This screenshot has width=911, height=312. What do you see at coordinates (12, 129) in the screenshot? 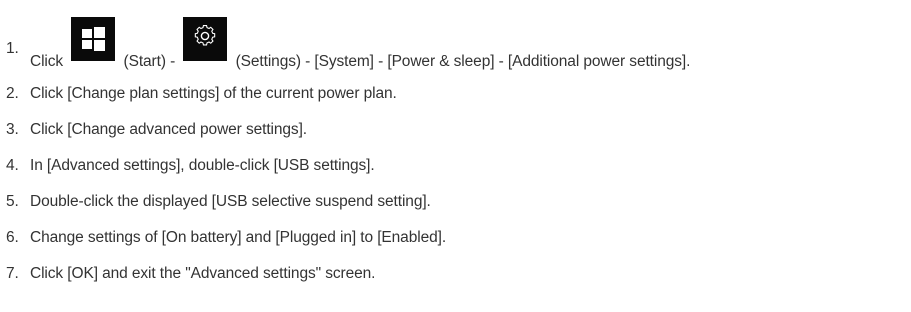
I see `step-number: 3.` at bounding box center [12, 129].